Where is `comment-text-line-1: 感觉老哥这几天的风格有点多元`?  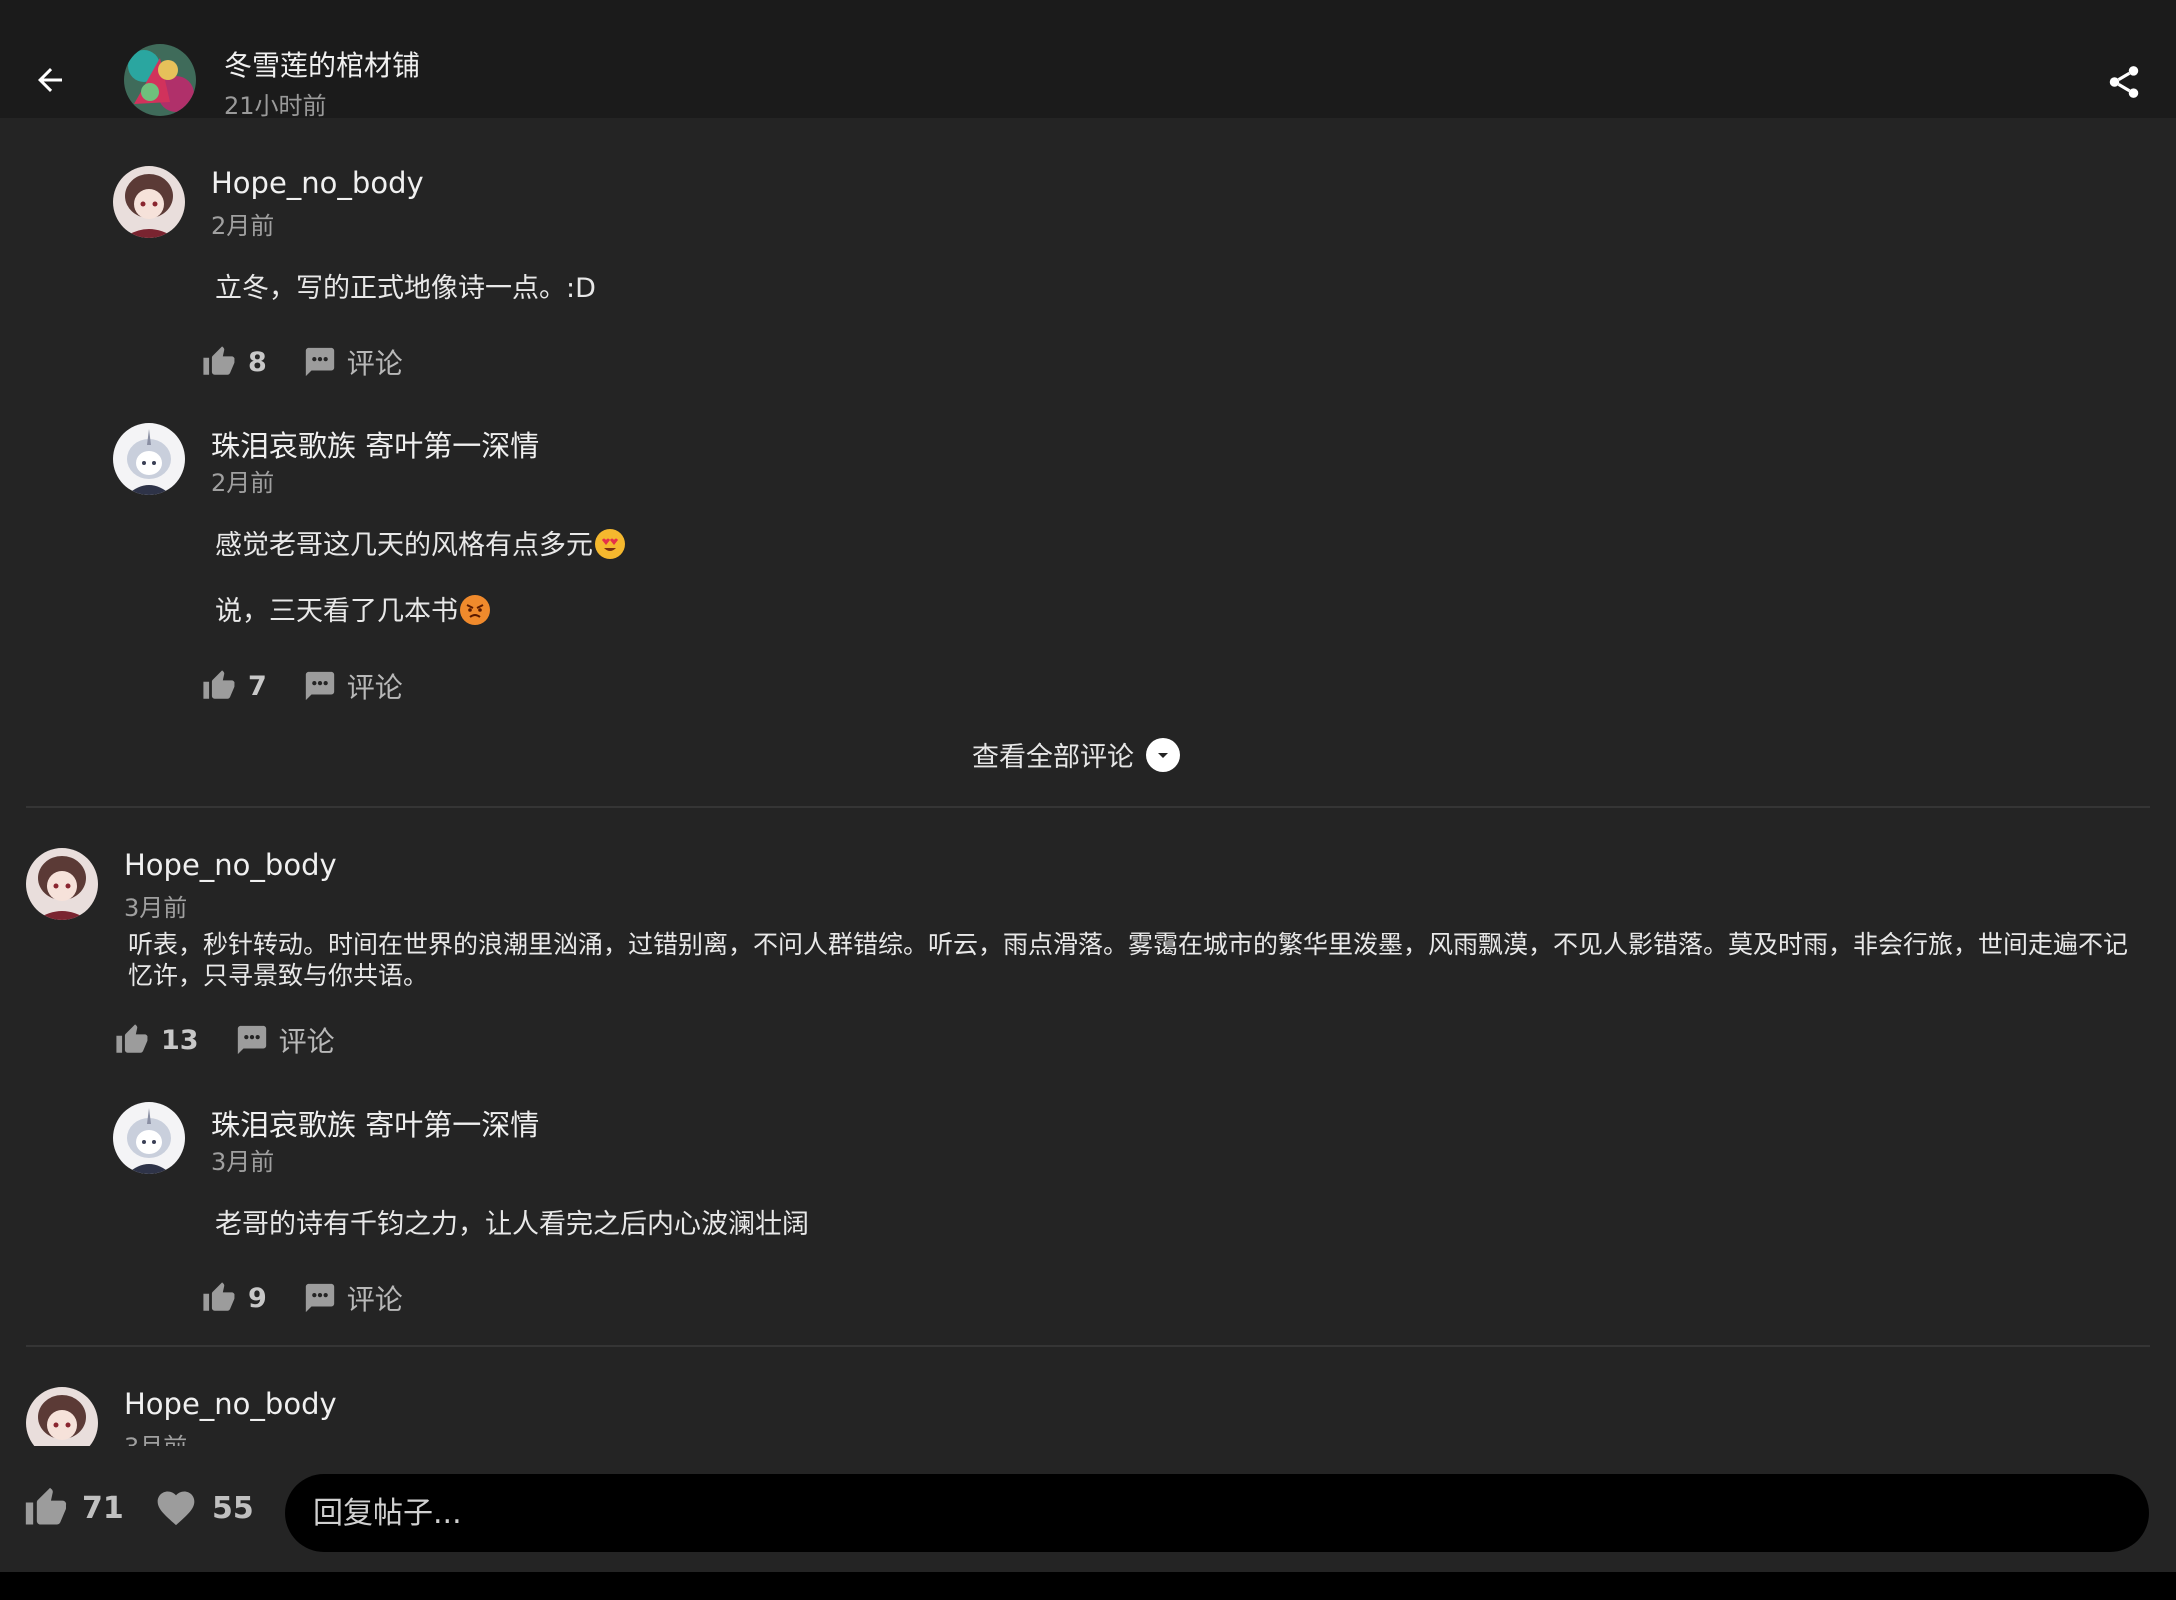
comment-text-line-1: 感觉老哥这几天的风格有点多元 is located at coordinates (404, 545).